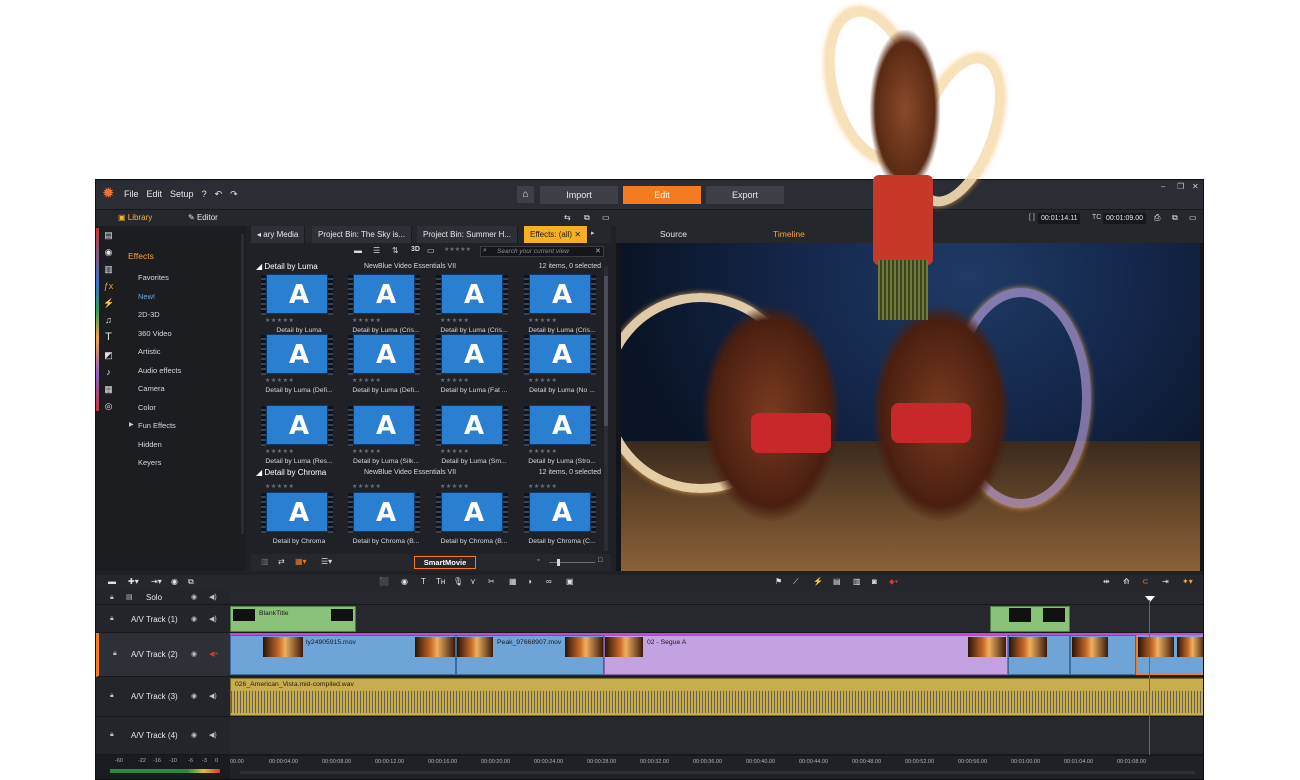 The width and height of the screenshot is (1300, 780). Describe the element at coordinates (529, 581) in the screenshot. I see `color-tool-icon: ◑` at that location.